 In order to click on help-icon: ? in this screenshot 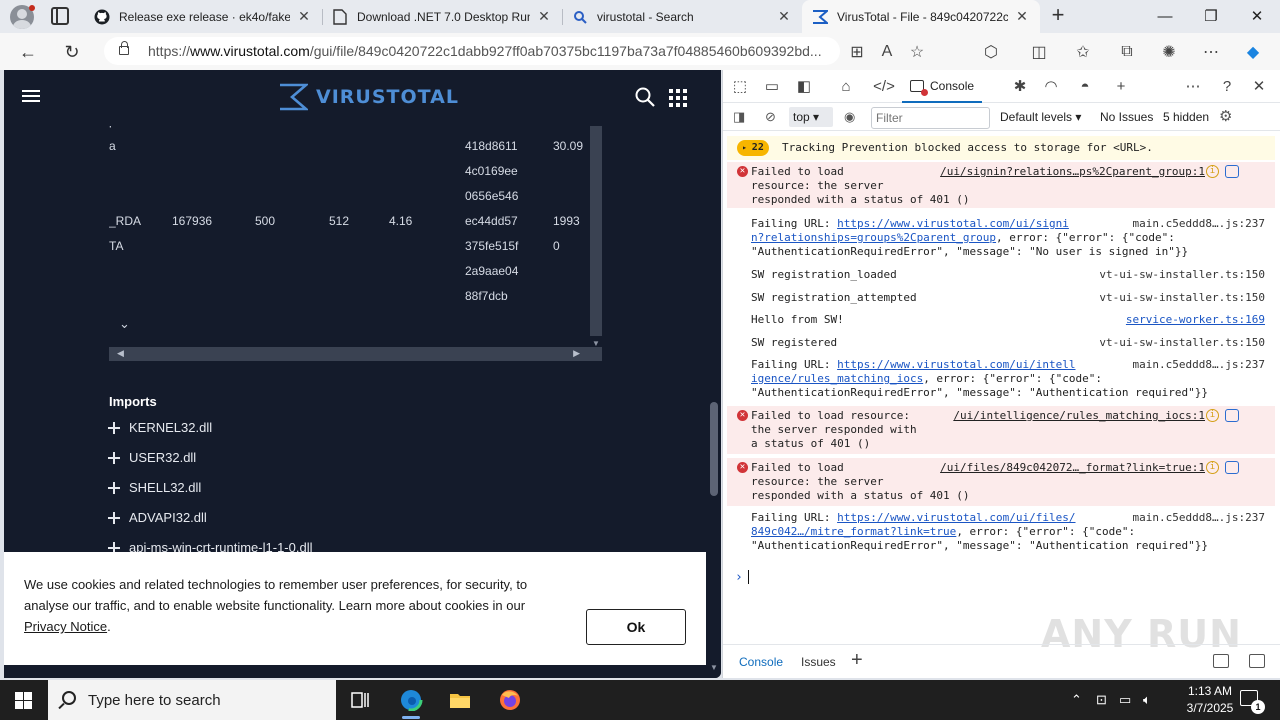, I will do `click(1227, 87)`.